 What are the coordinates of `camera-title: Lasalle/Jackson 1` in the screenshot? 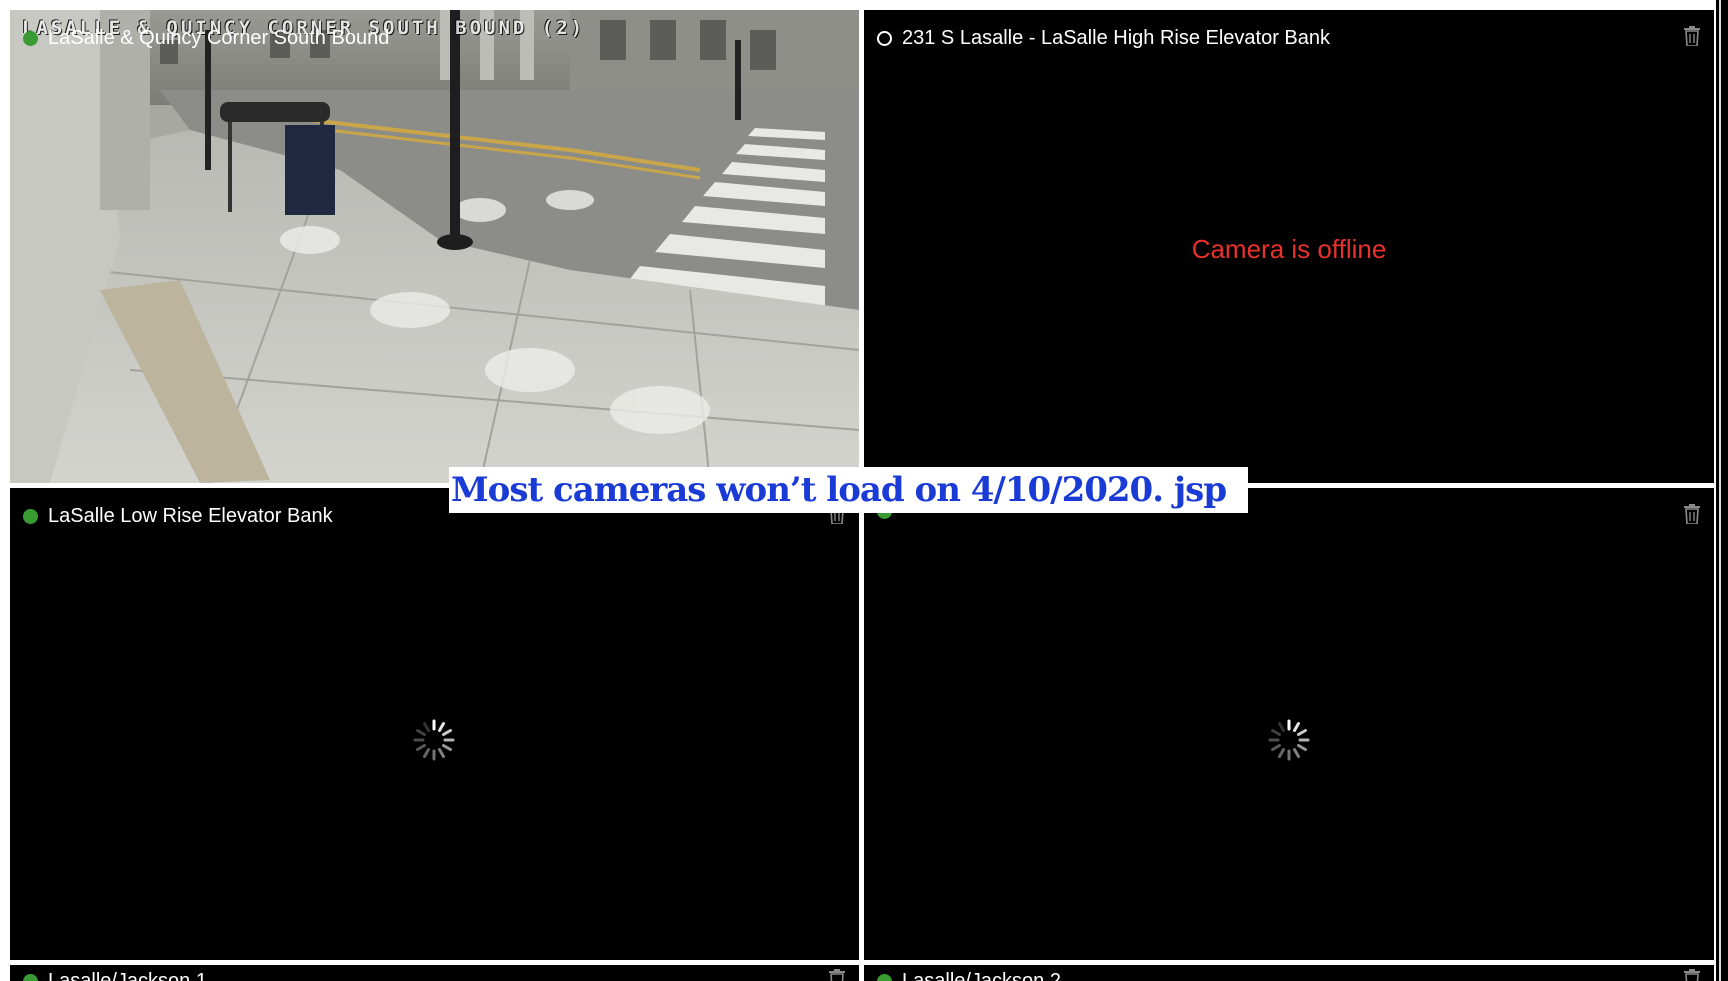 It's located at (115, 975).